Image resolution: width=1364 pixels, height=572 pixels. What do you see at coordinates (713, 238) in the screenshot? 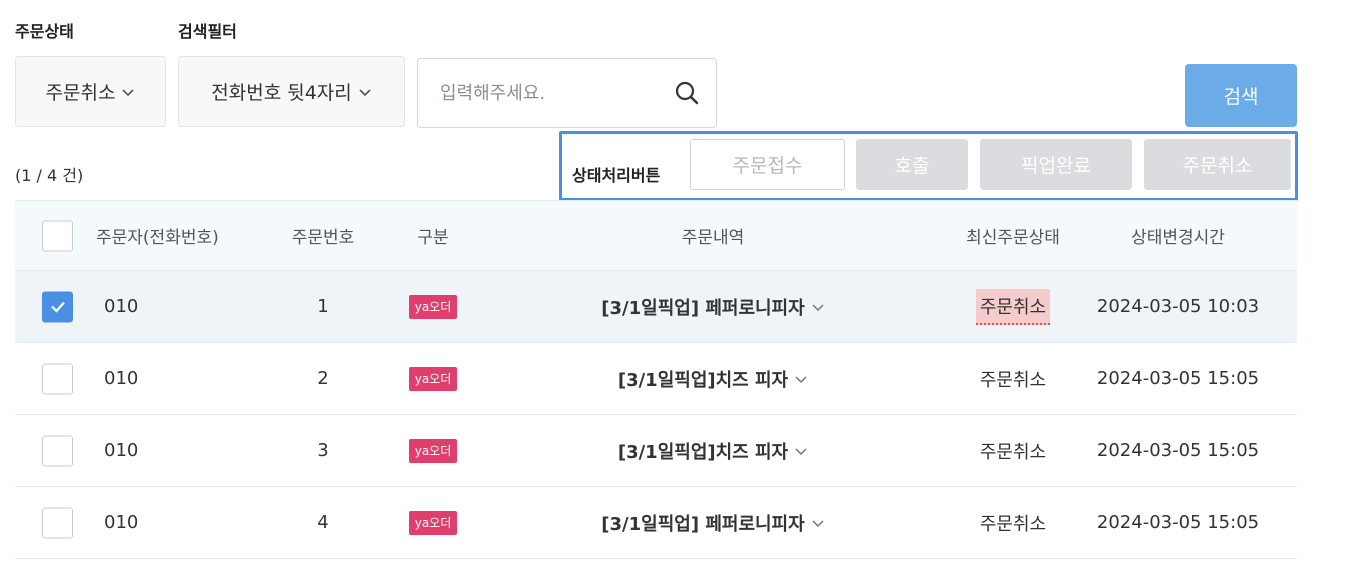
I see `header-order-details: 주문내역` at bounding box center [713, 238].